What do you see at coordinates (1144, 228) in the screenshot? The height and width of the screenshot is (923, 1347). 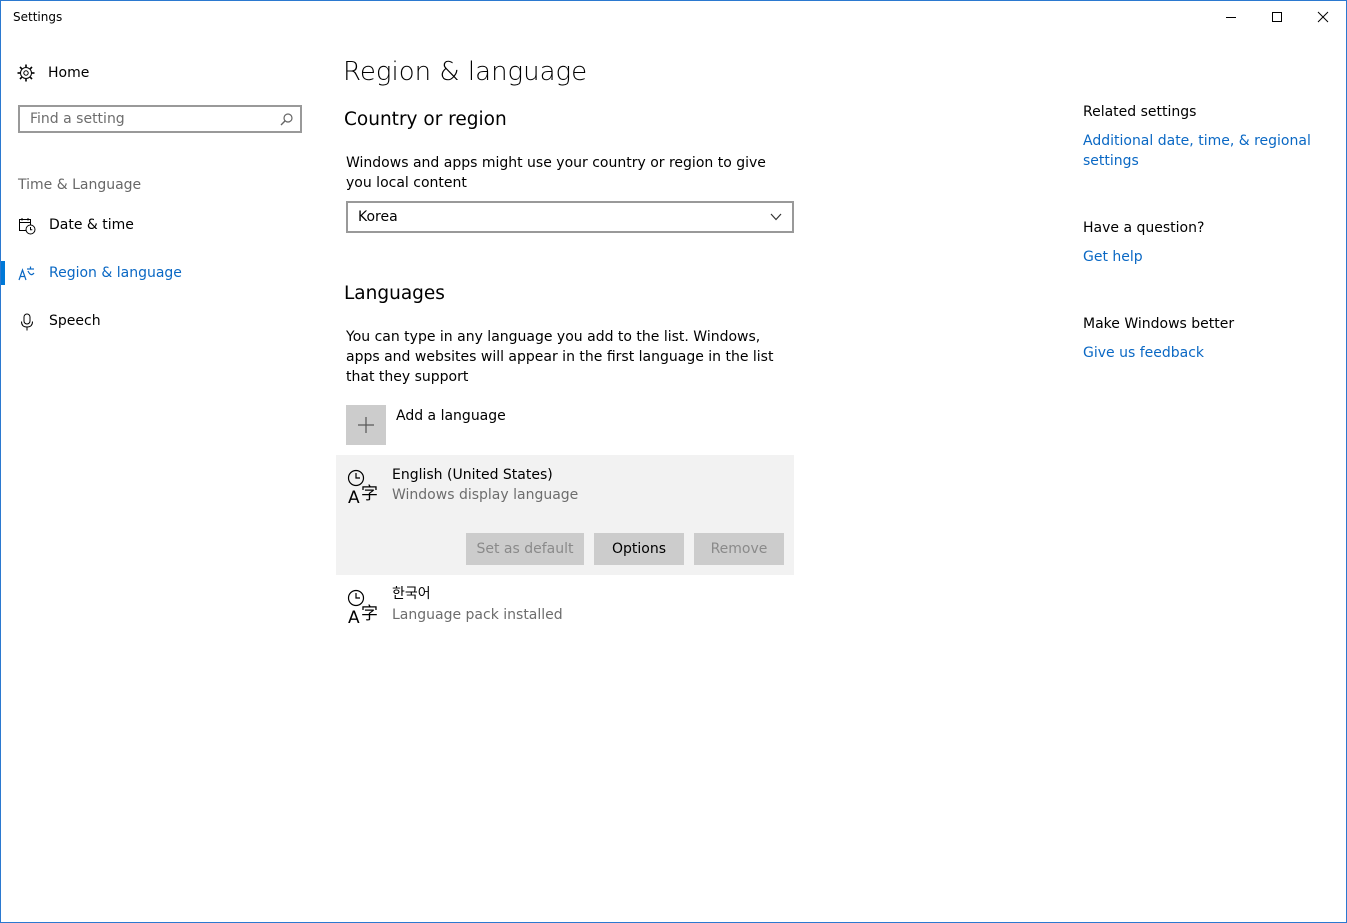 I see `have-a-question-title: Have a question?` at bounding box center [1144, 228].